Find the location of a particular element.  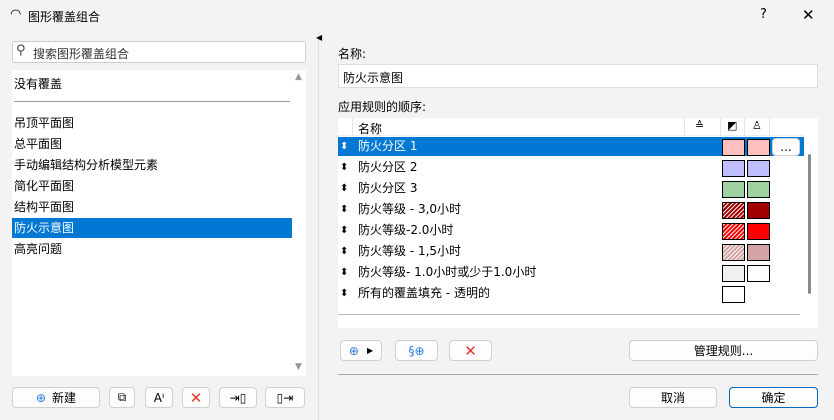

rule-name: 防火等级-2.0小时 is located at coordinates (406, 230).